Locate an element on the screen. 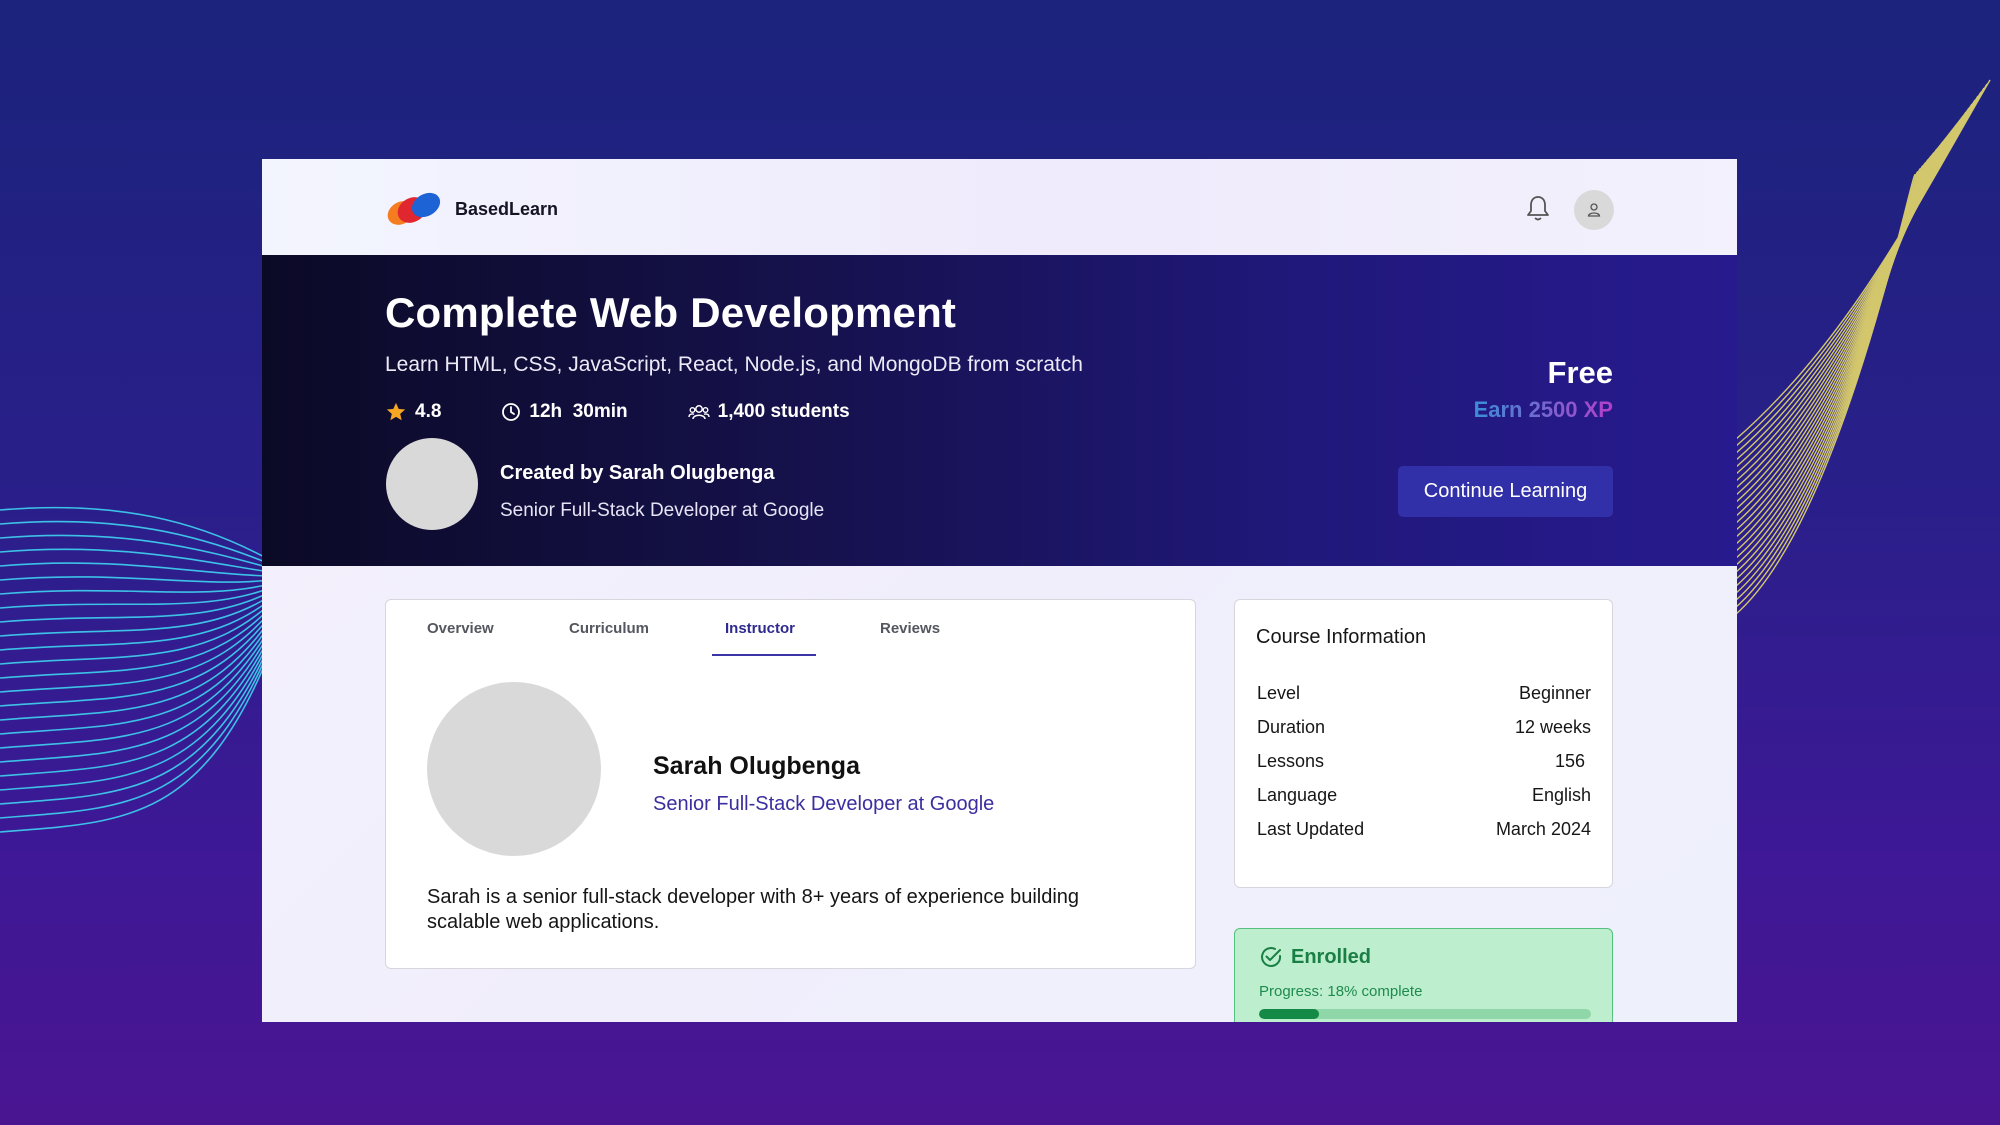 The image size is (2000, 1125). course-price: Free is located at coordinates (1580, 372).